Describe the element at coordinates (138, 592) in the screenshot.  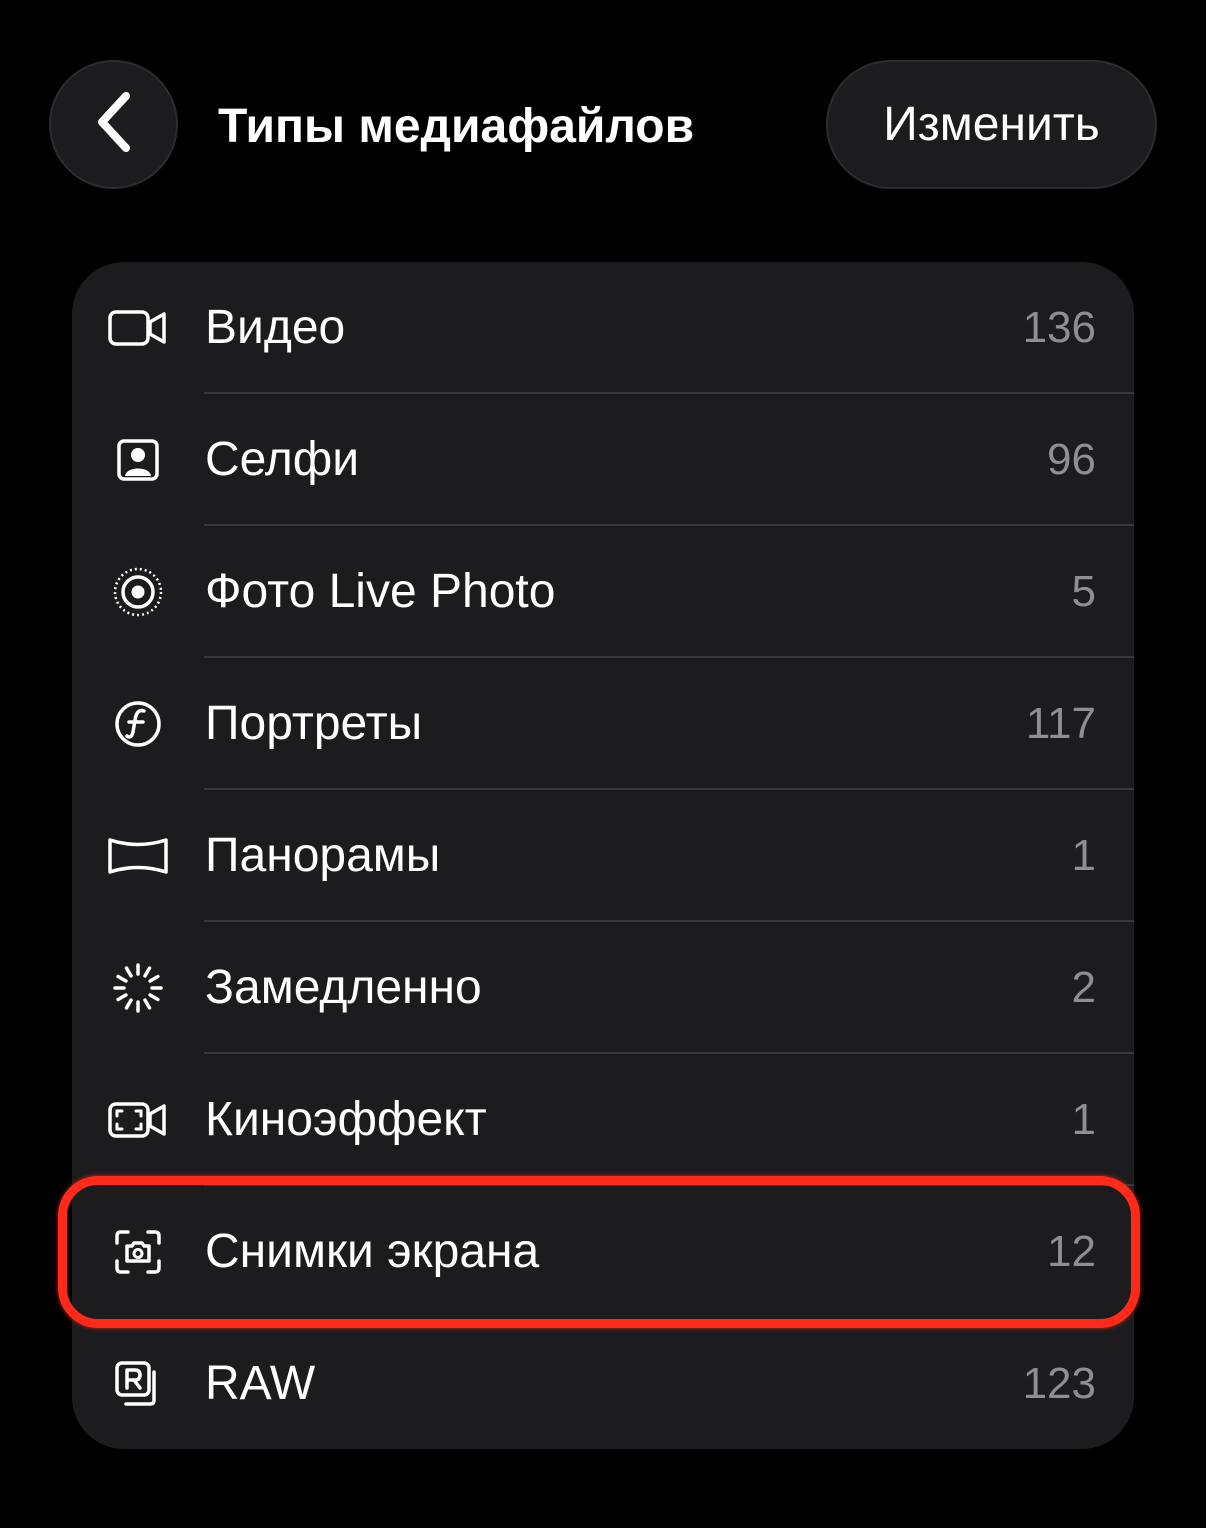
I see `live-photo-icon` at that location.